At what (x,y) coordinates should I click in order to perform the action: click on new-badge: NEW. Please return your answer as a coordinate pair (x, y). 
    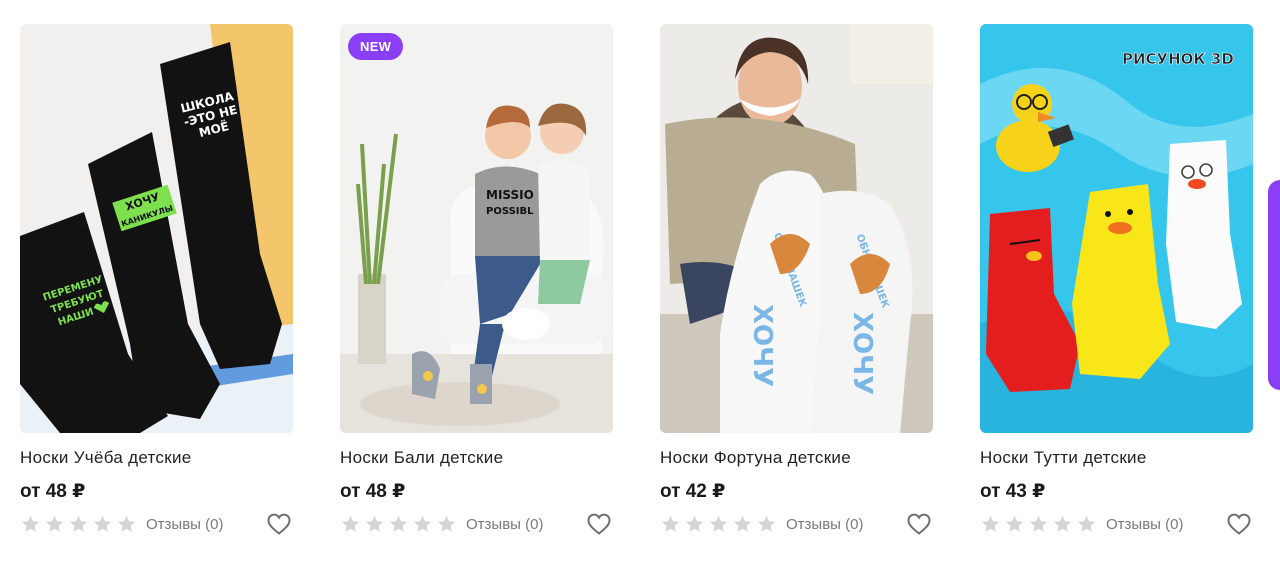
    Looking at the image, I should click on (376, 46).